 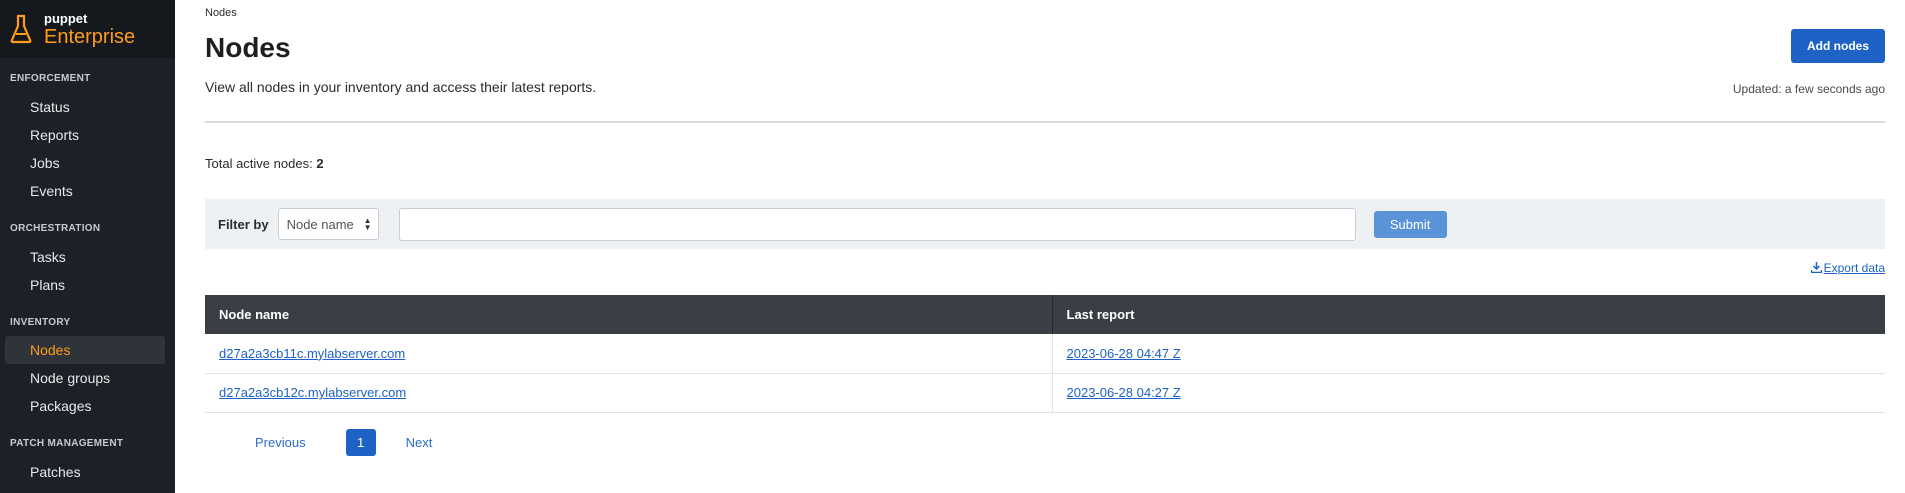 What do you see at coordinates (40, 322) in the screenshot?
I see `nav-section-inventory: INVENTORY` at bounding box center [40, 322].